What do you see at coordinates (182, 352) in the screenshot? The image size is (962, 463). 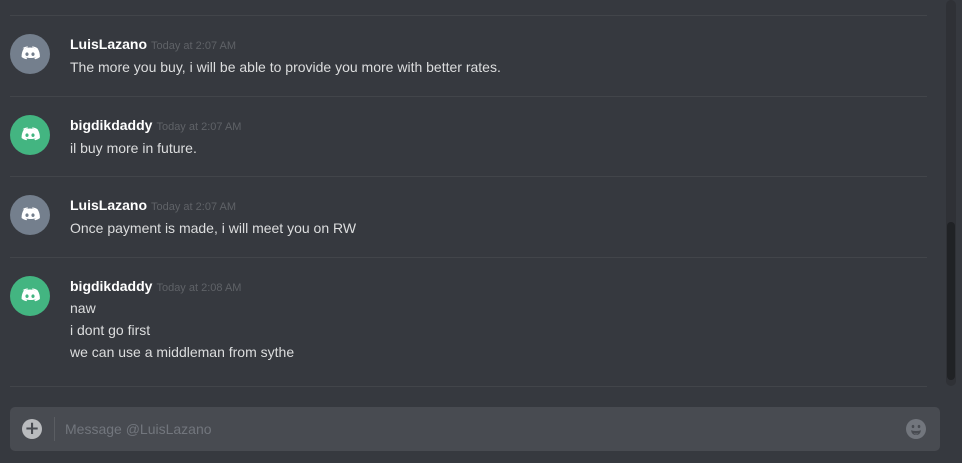 I see `message-text: we can use a middleman from sythe` at bounding box center [182, 352].